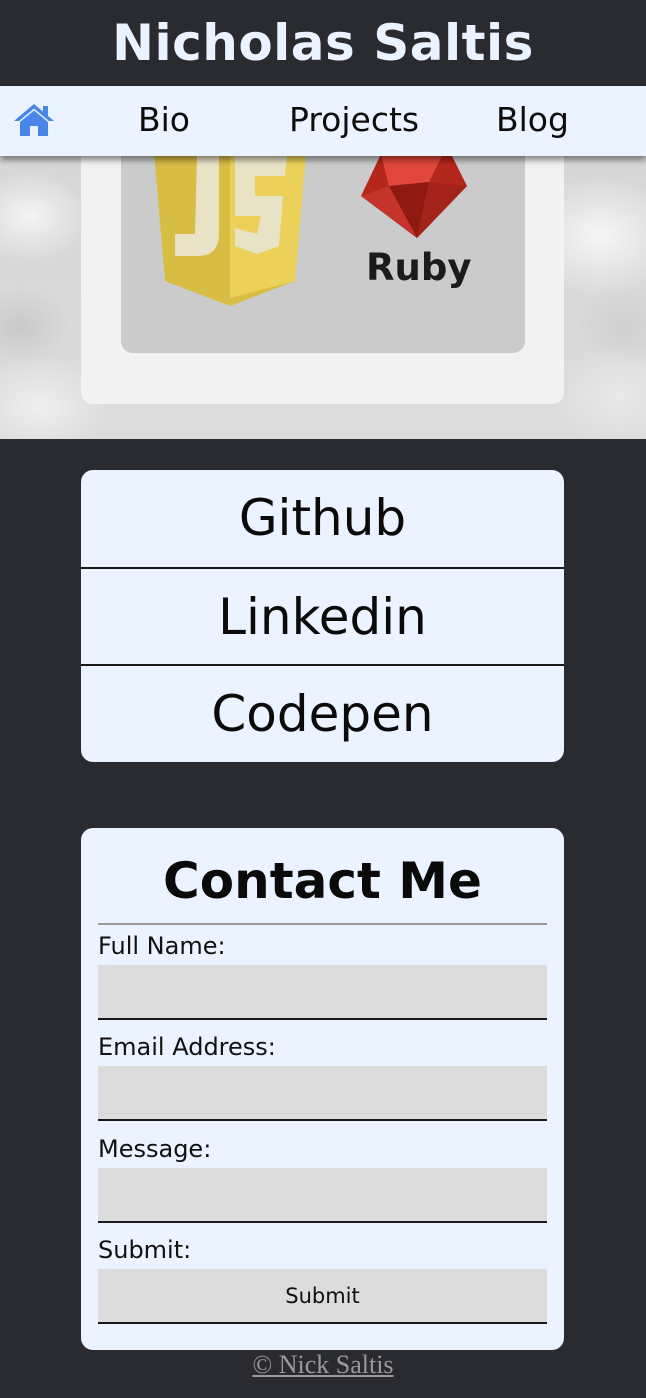 This screenshot has height=1398, width=646. What do you see at coordinates (322, 1296) in the screenshot?
I see `submit-button: Submit` at bounding box center [322, 1296].